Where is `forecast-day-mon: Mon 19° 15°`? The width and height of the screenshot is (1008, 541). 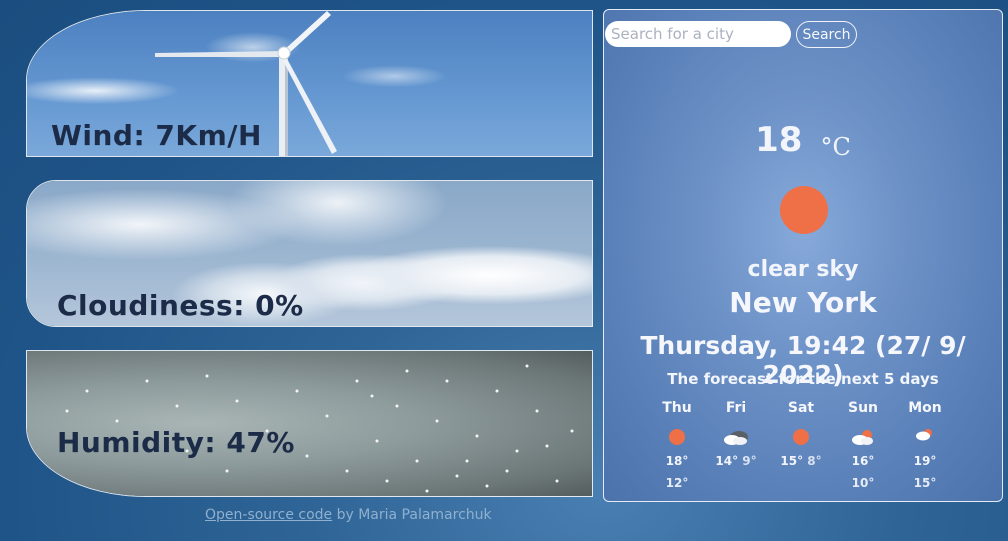 forecast-day-mon: Mon 19° 15° is located at coordinates (925, 445).